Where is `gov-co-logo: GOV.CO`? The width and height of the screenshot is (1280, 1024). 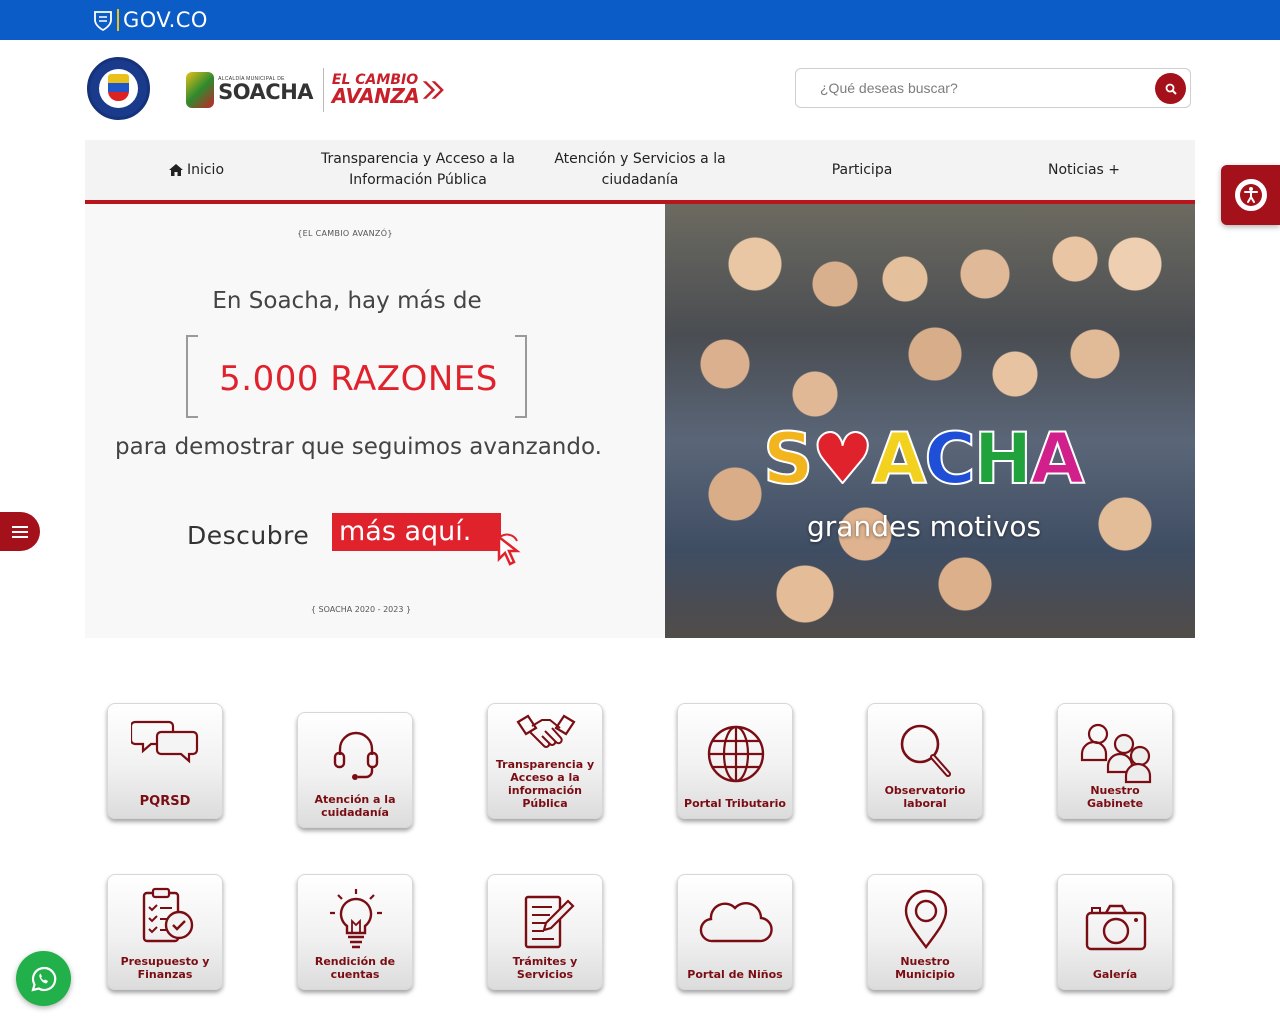 gov-co-logo: GOV.CO is located at coordinates (150, 20).